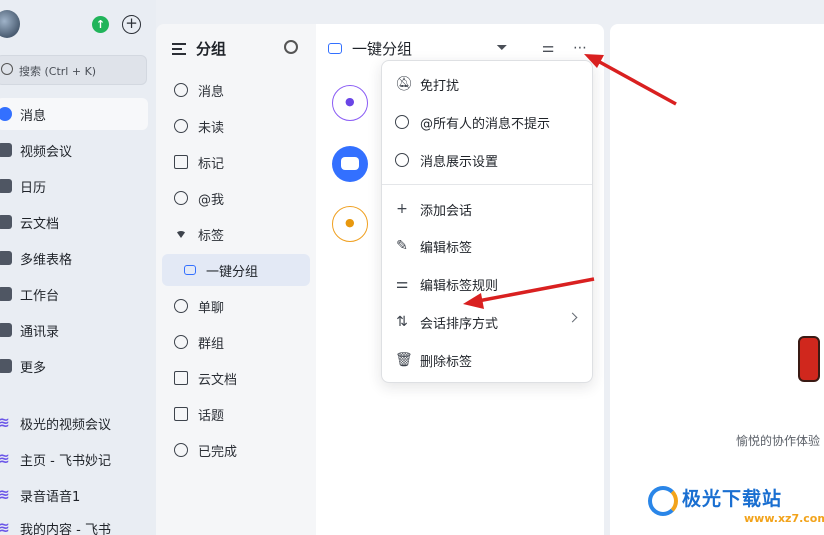 The image size is (824, 535). What do you see at coordinates (181, 414) in the screenshot?
I see `topic-icon` at bounding box center [181, 414].